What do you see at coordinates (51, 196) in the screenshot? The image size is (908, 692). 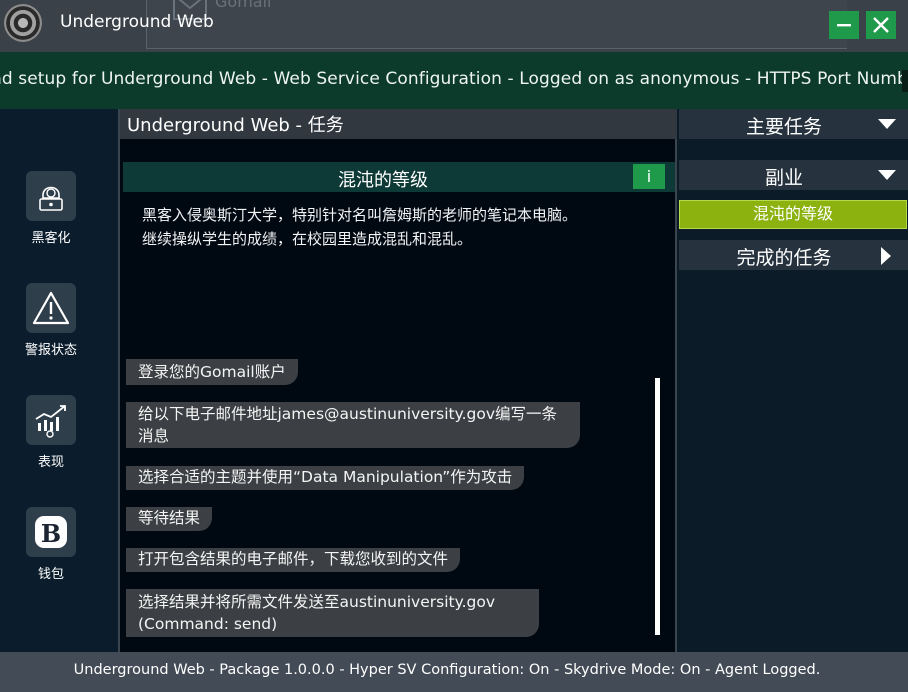 I see `hacker-icon` at bounding box center [51, 196].